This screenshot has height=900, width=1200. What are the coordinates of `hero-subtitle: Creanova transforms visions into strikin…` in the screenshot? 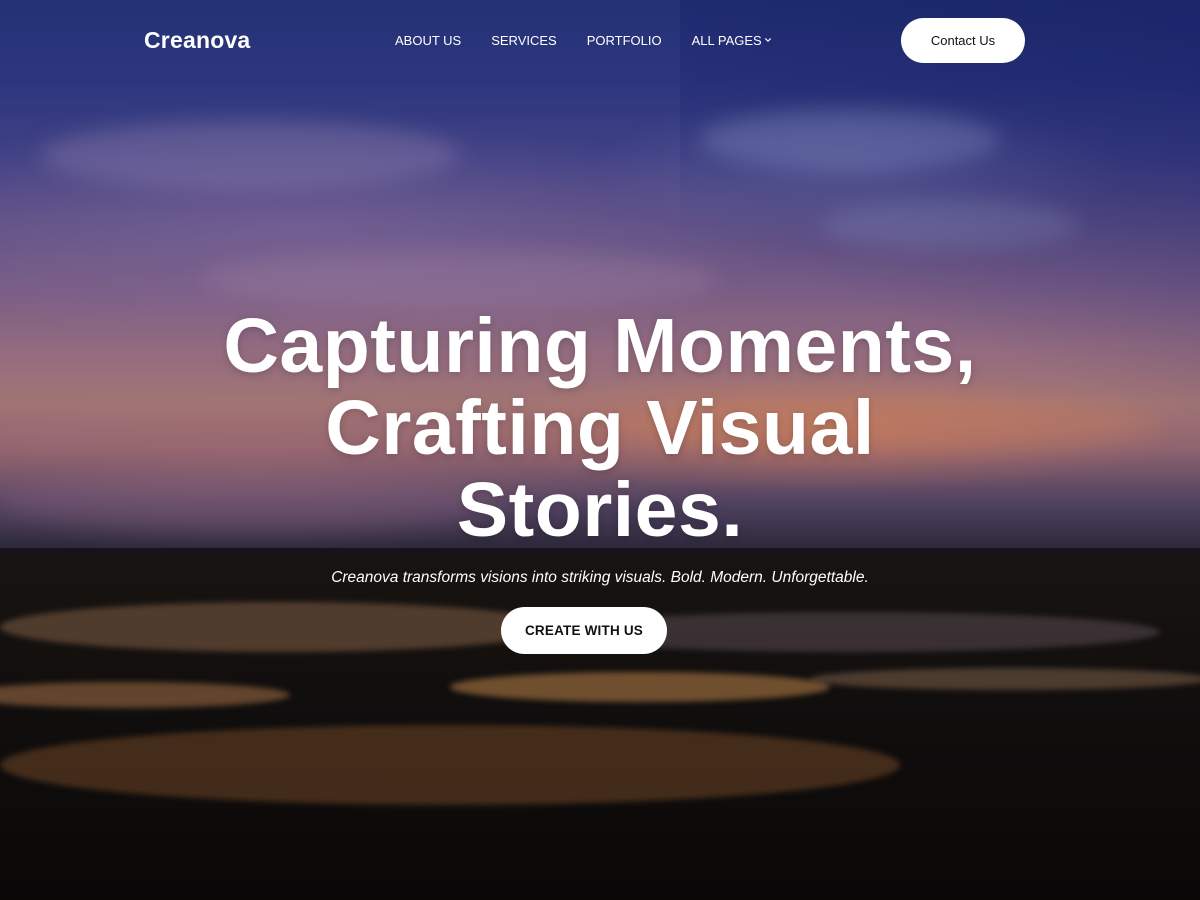 It's located at (600, 577).